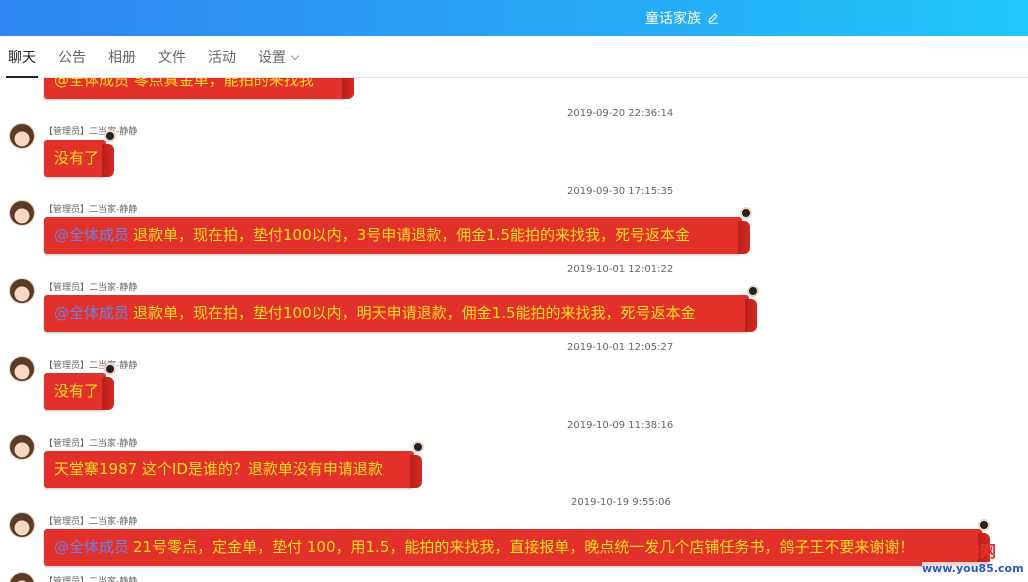 The width and height of the screenshot is (1028, 582). I want to click on message-timestamp: 2019-09-30 17:15:35, so click(620, 191).